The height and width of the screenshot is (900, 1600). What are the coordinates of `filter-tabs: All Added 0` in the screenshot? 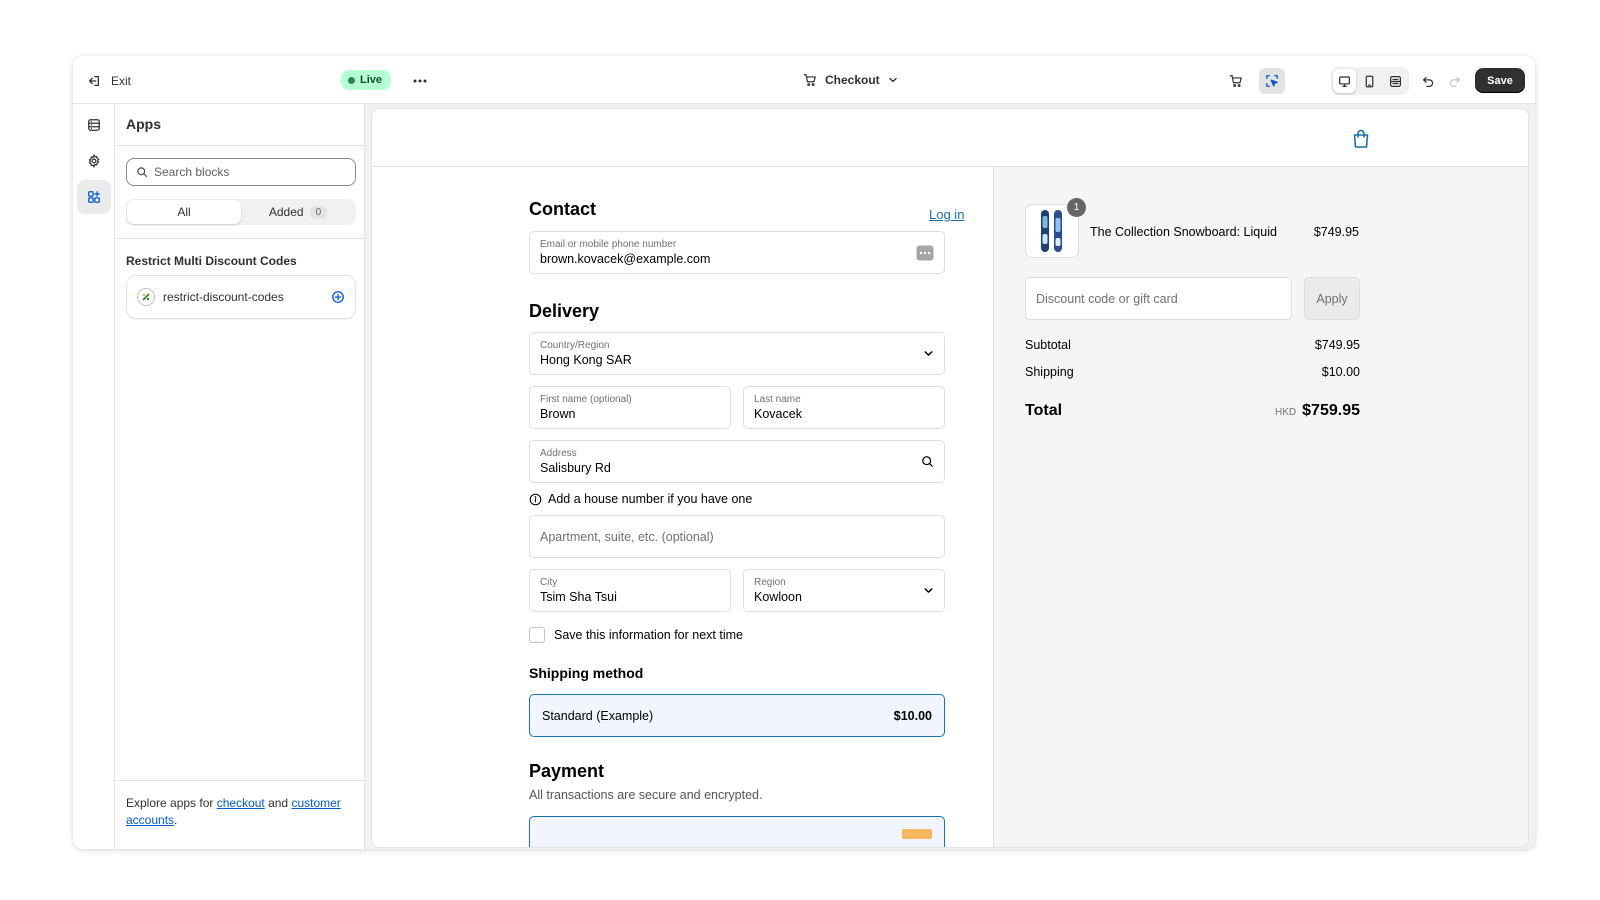 It's located at (241, 212).